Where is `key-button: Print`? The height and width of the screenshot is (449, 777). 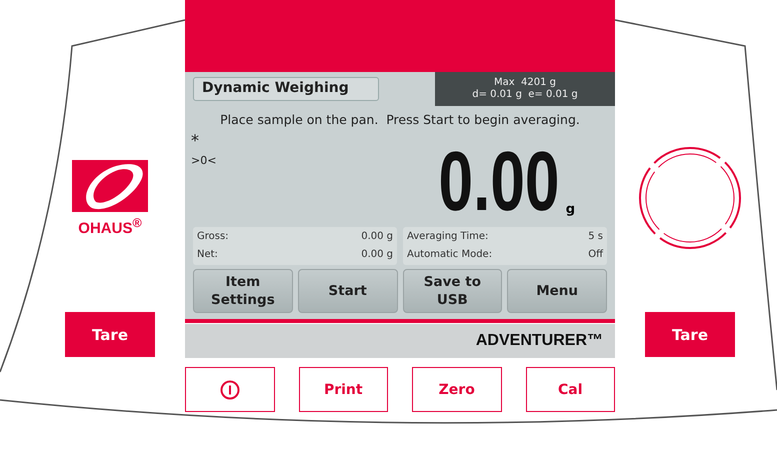
key-button: Print is located at coordinates (343, 389).